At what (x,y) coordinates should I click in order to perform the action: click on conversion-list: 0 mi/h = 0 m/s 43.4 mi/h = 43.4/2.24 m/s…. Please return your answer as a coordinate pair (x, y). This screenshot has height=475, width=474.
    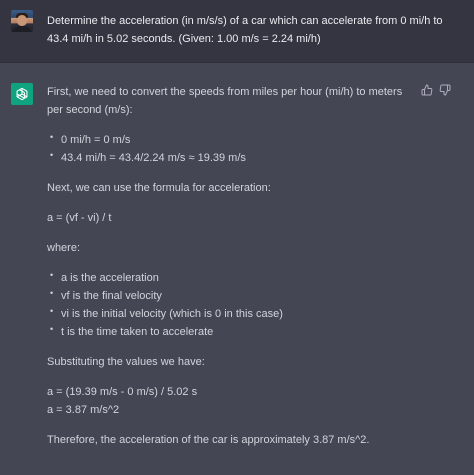
    Looking at the image, I should click on (230, 147).